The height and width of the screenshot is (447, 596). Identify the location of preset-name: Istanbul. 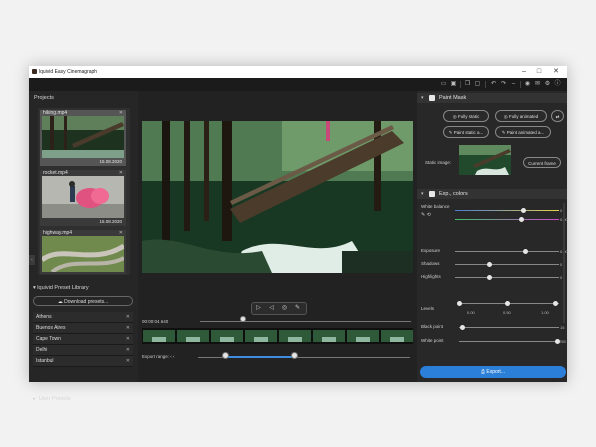
(45, 361).